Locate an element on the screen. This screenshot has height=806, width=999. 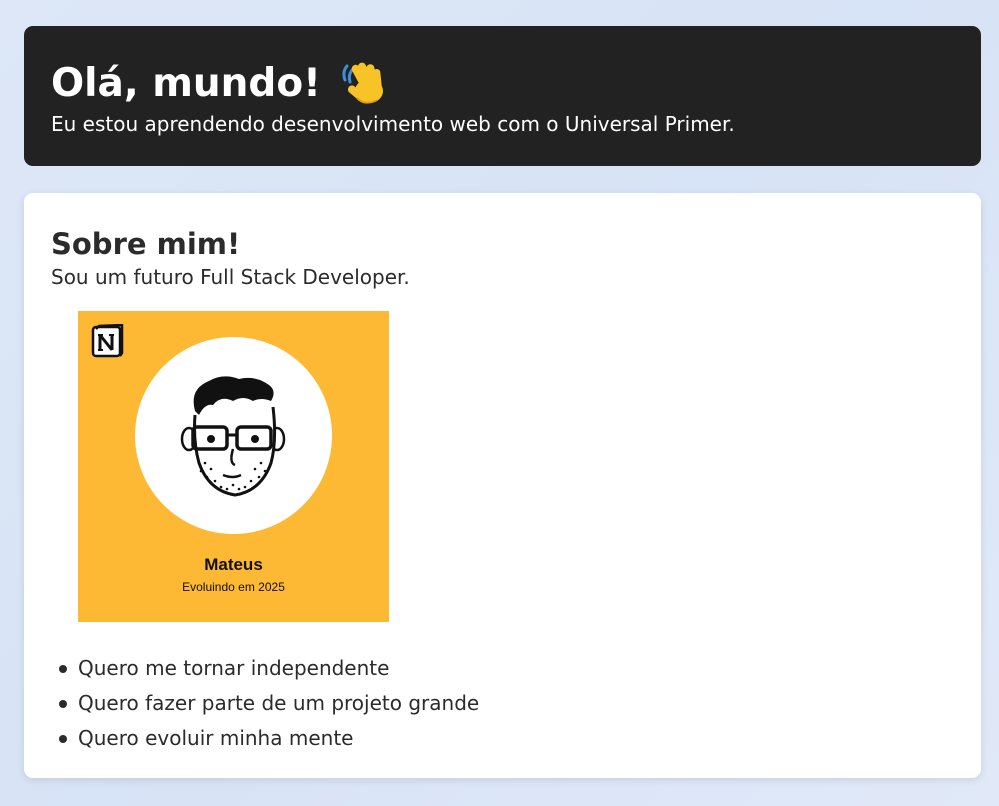
avatar-tagline: Evoluindo em 2025 is located at coordinates (233, 587).